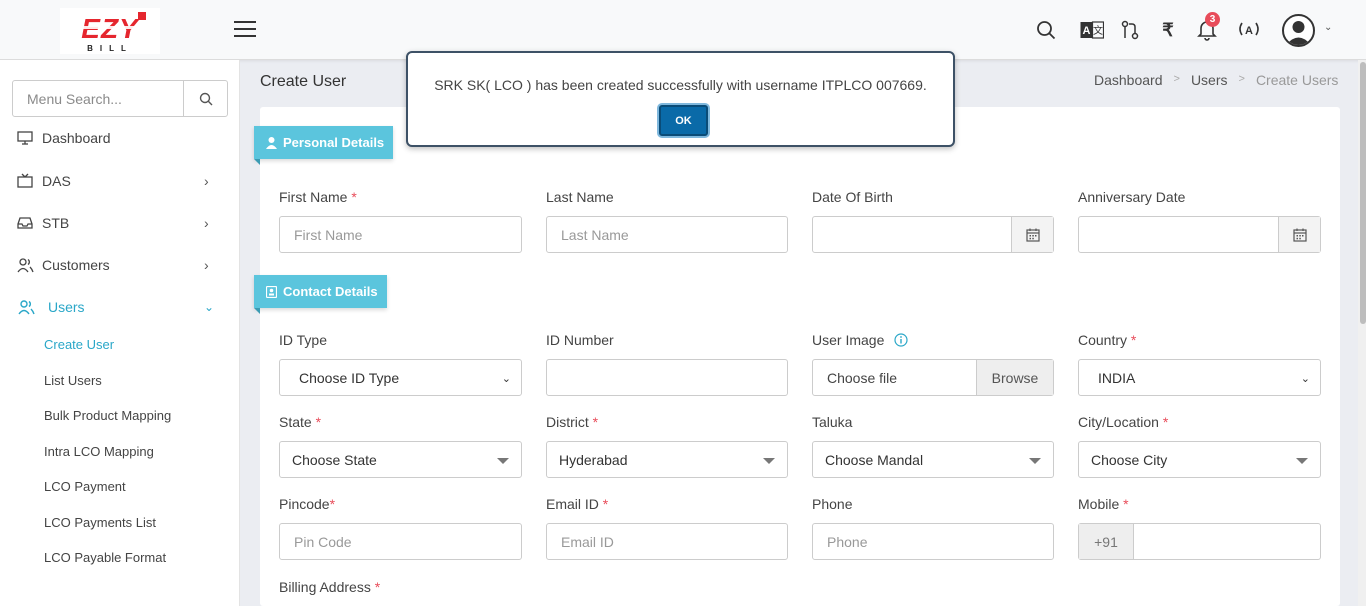 The height and width of the screenshot is (606, 1366). I want to click on sidebar-item-label: Dashboard, so click(76, 138).